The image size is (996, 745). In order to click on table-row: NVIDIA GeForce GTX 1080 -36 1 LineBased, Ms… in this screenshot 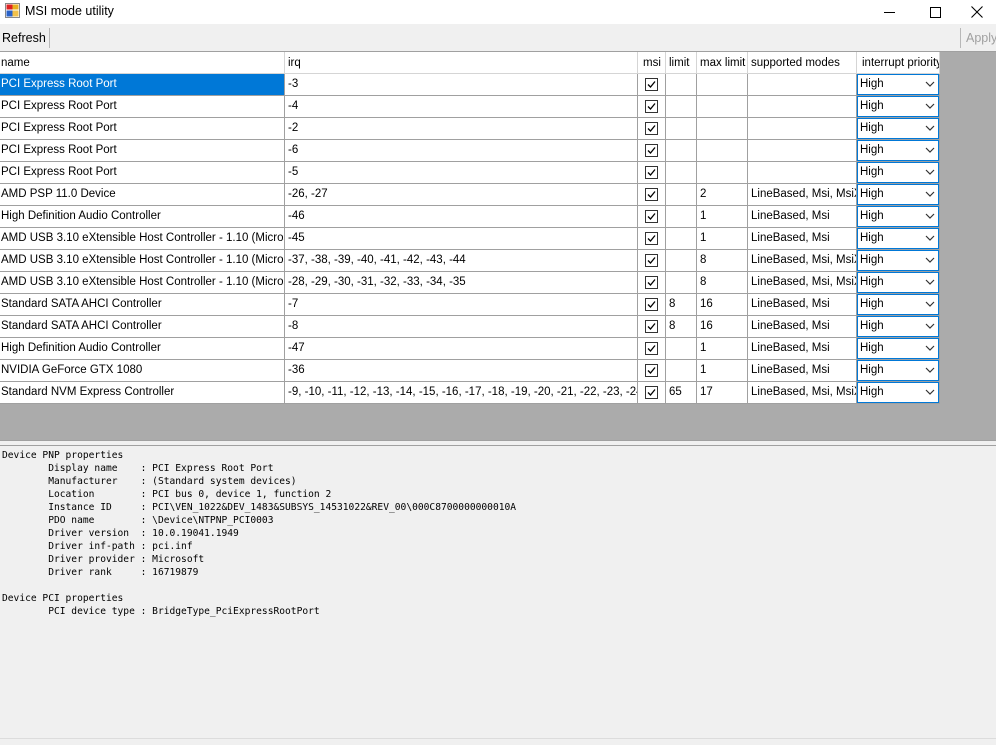, I will do `click(470, 371)`.